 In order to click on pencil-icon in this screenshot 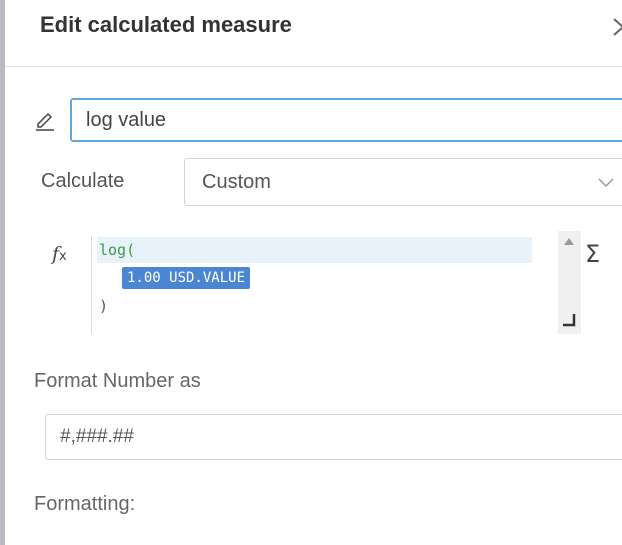, I will do `click(45, 120)`.